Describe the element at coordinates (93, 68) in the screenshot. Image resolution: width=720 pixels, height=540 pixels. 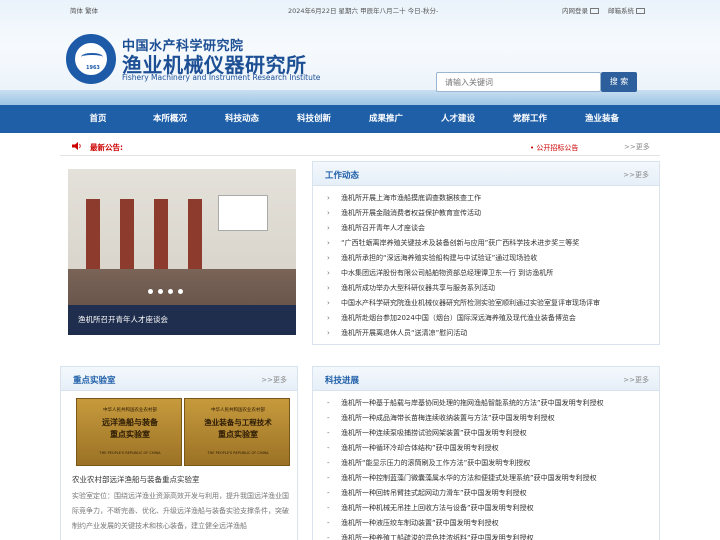
I see `logo-year: 1963` at that location.